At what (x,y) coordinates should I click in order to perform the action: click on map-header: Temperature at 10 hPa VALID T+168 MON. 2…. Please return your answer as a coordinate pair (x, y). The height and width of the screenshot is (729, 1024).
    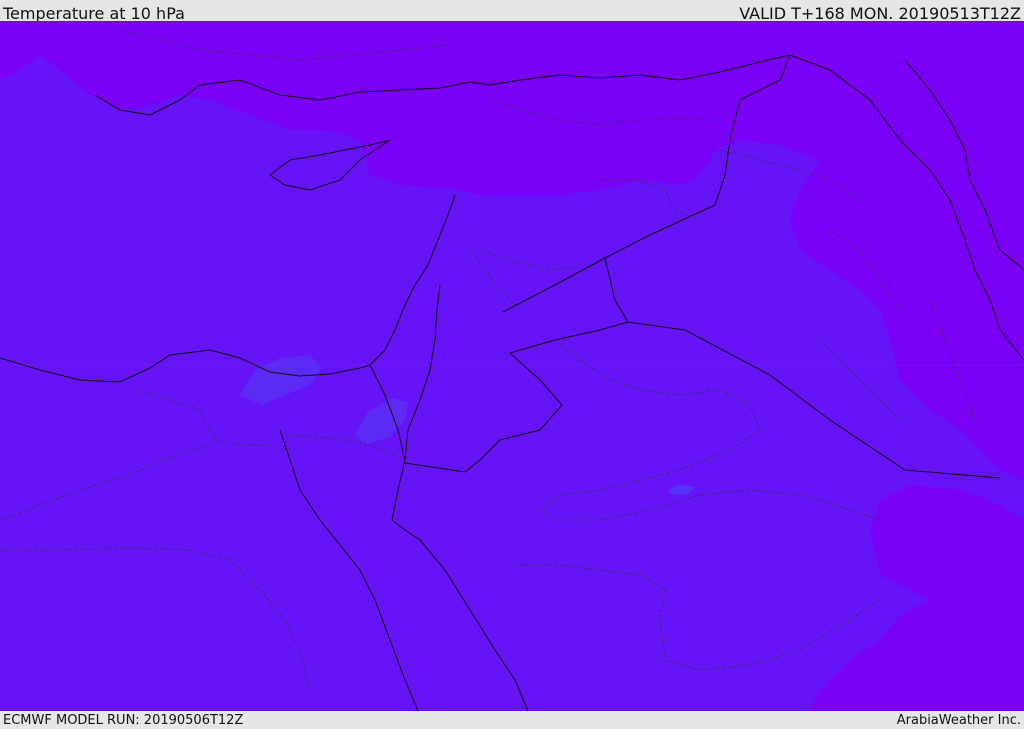
    Looking at the image, I should click on (512, 11).